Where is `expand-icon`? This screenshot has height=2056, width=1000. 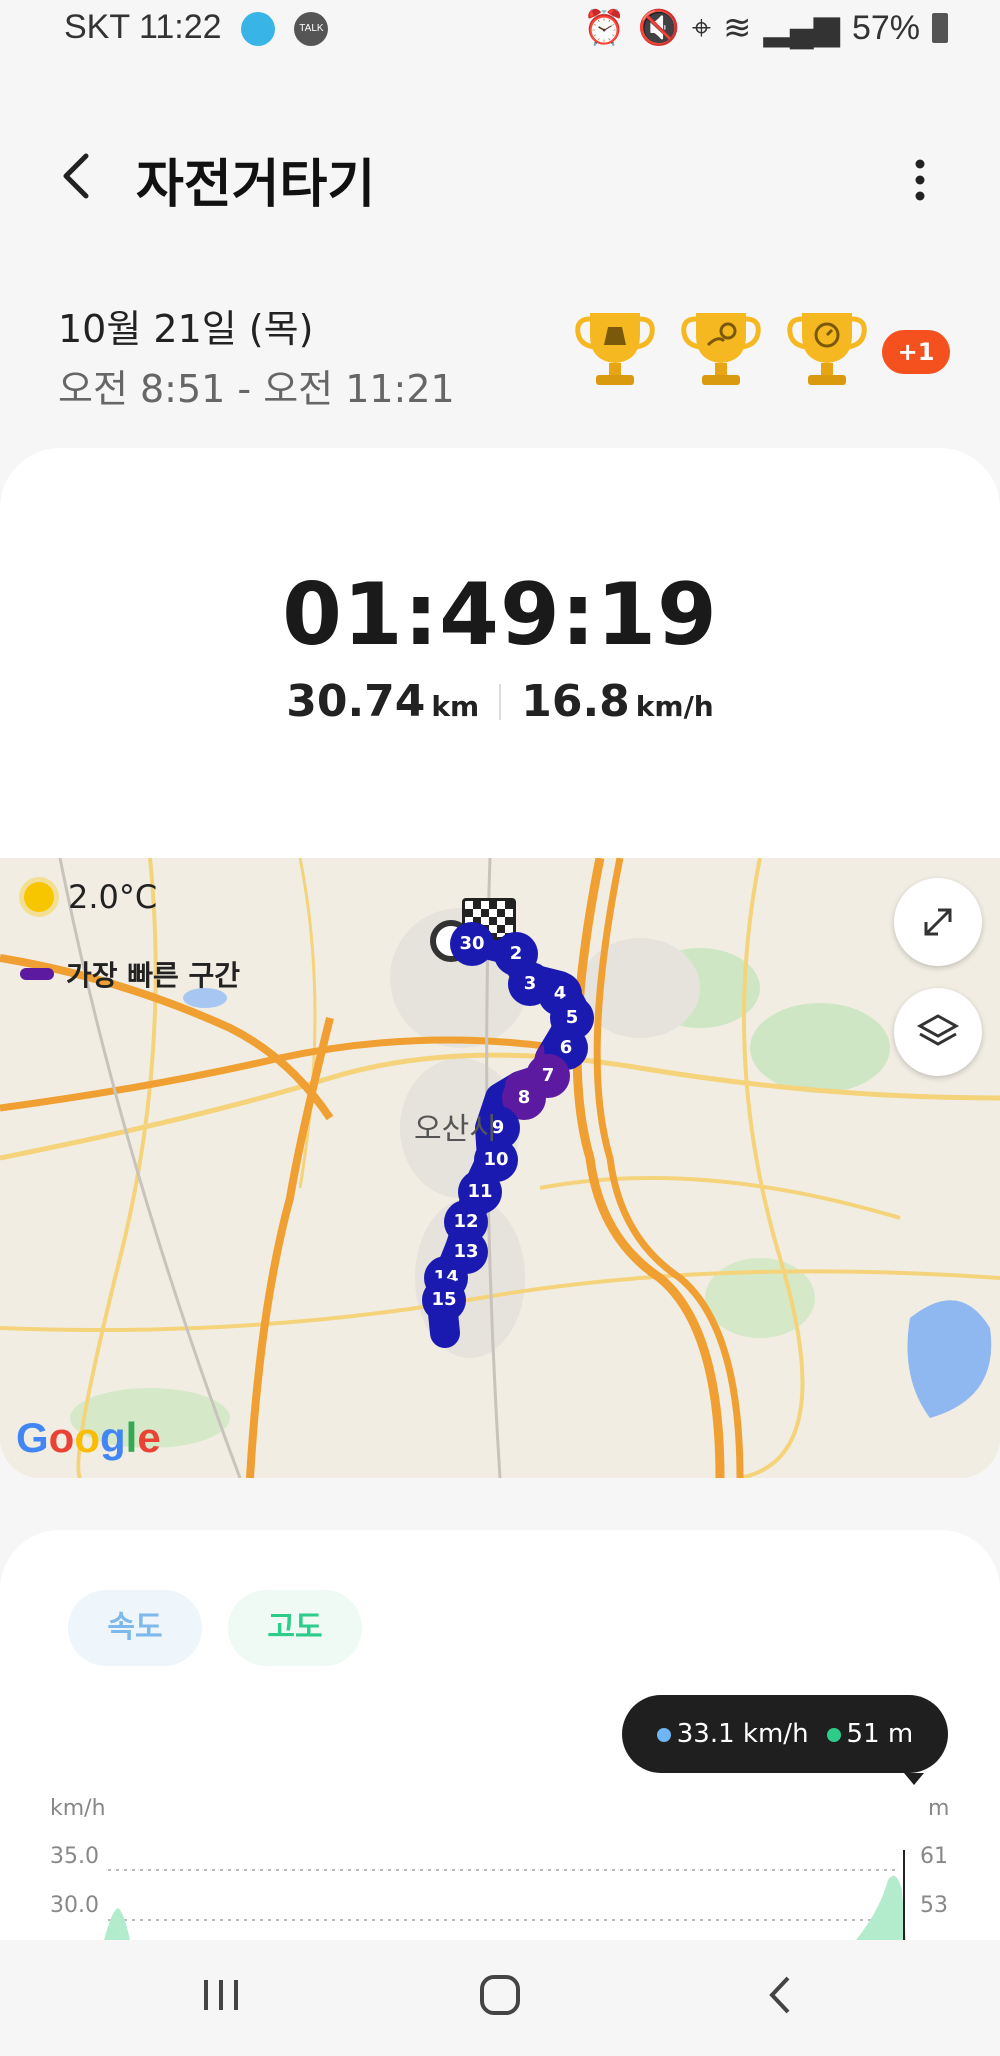 expand-icon is located at coordinates (938, 922).